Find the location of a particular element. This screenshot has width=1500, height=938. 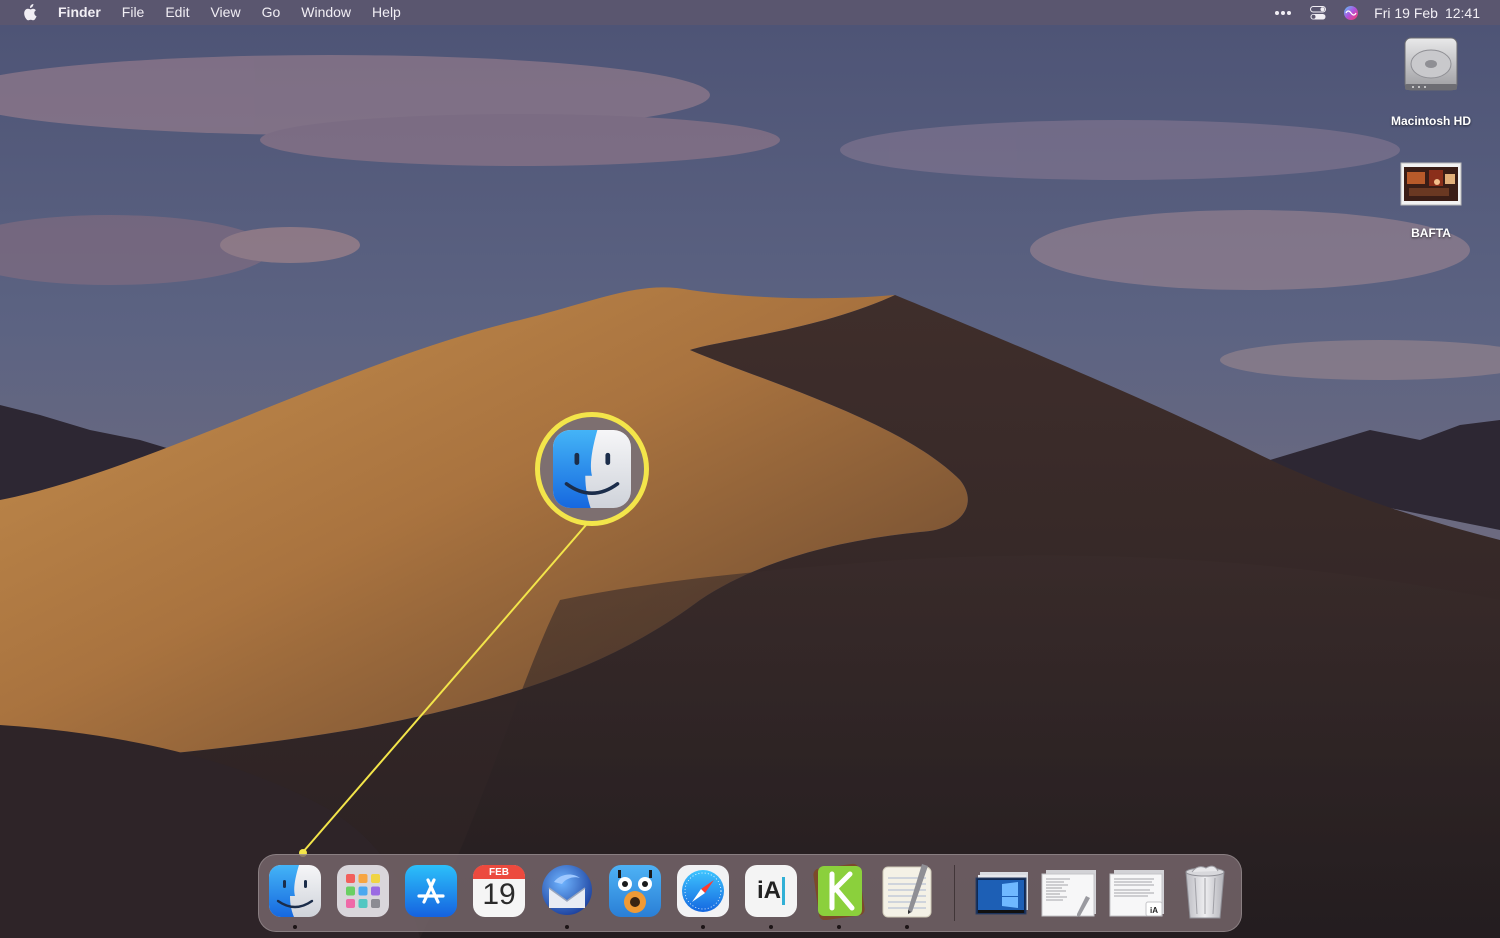

dock-app-safari is located at coordinates (703, 895).